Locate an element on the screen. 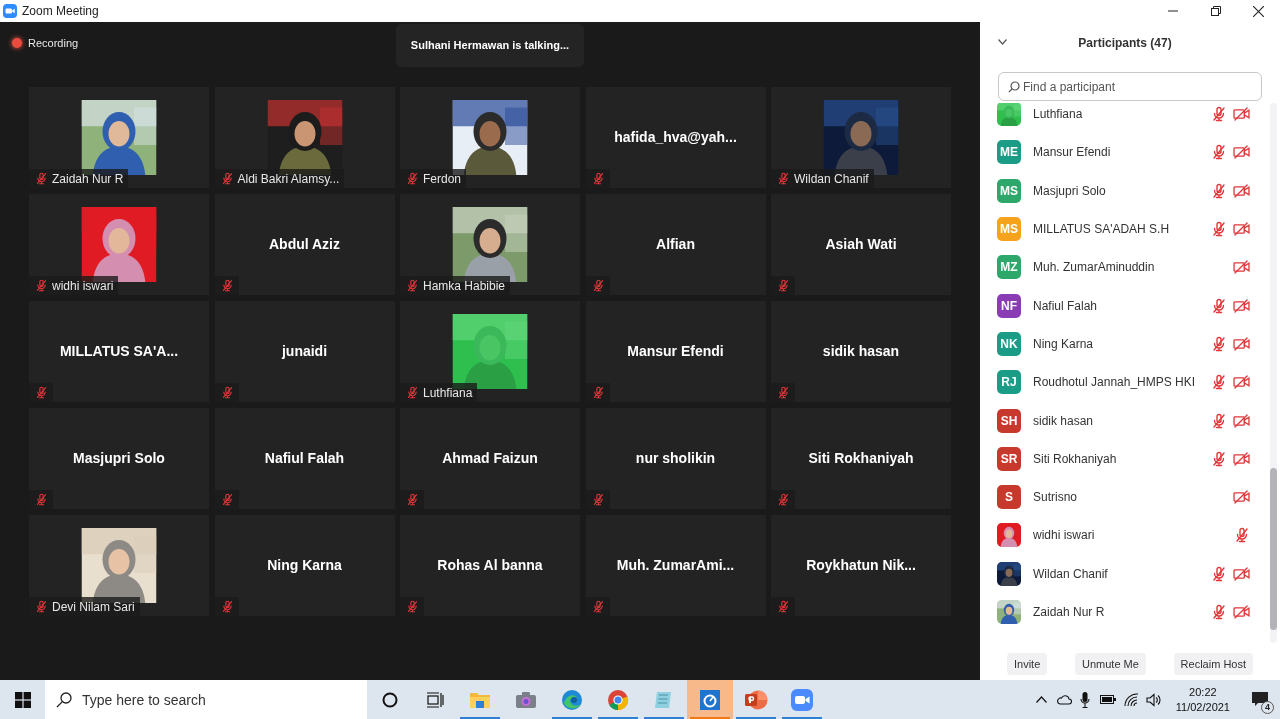  participant-name: Siti Rokhaniyah is located at coordinates (1075, 459).